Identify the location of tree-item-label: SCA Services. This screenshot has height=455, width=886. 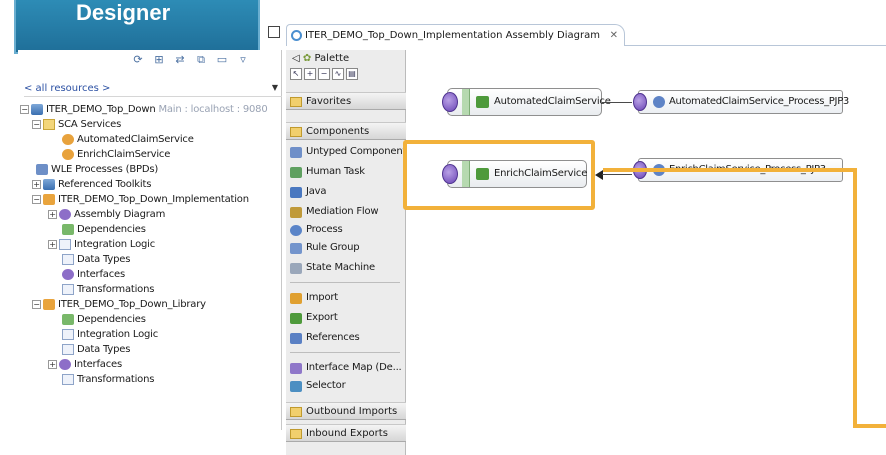
(90, 124).